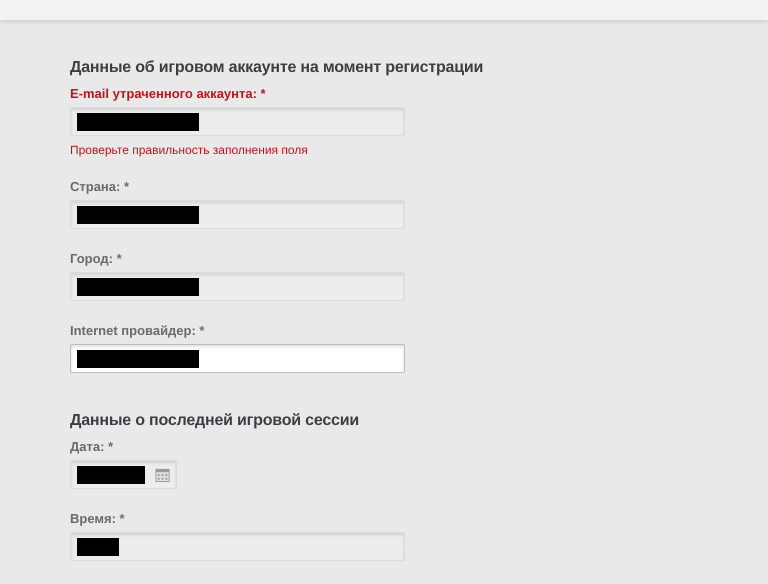 This screenshot has width=768, height=584. What do you see at coordinates (92, 447) in the screenshot?
I see `field-label: Дата: *` at bounding box center [92, 447].